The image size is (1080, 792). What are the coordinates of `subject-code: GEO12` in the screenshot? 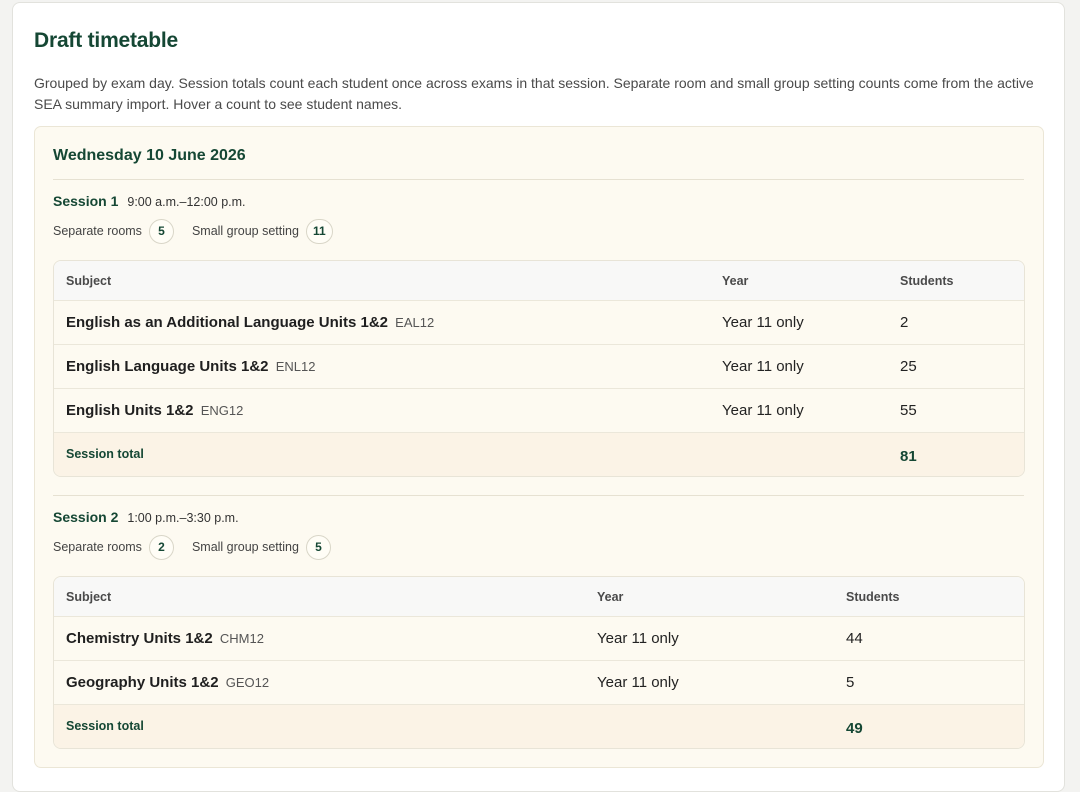 It's located at (247, 682).